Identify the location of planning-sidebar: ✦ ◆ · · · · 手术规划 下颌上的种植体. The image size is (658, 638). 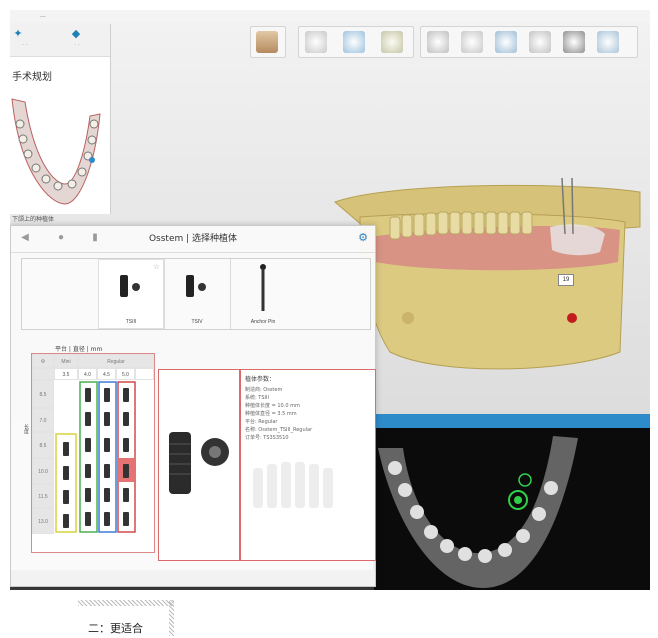
(60, 123).